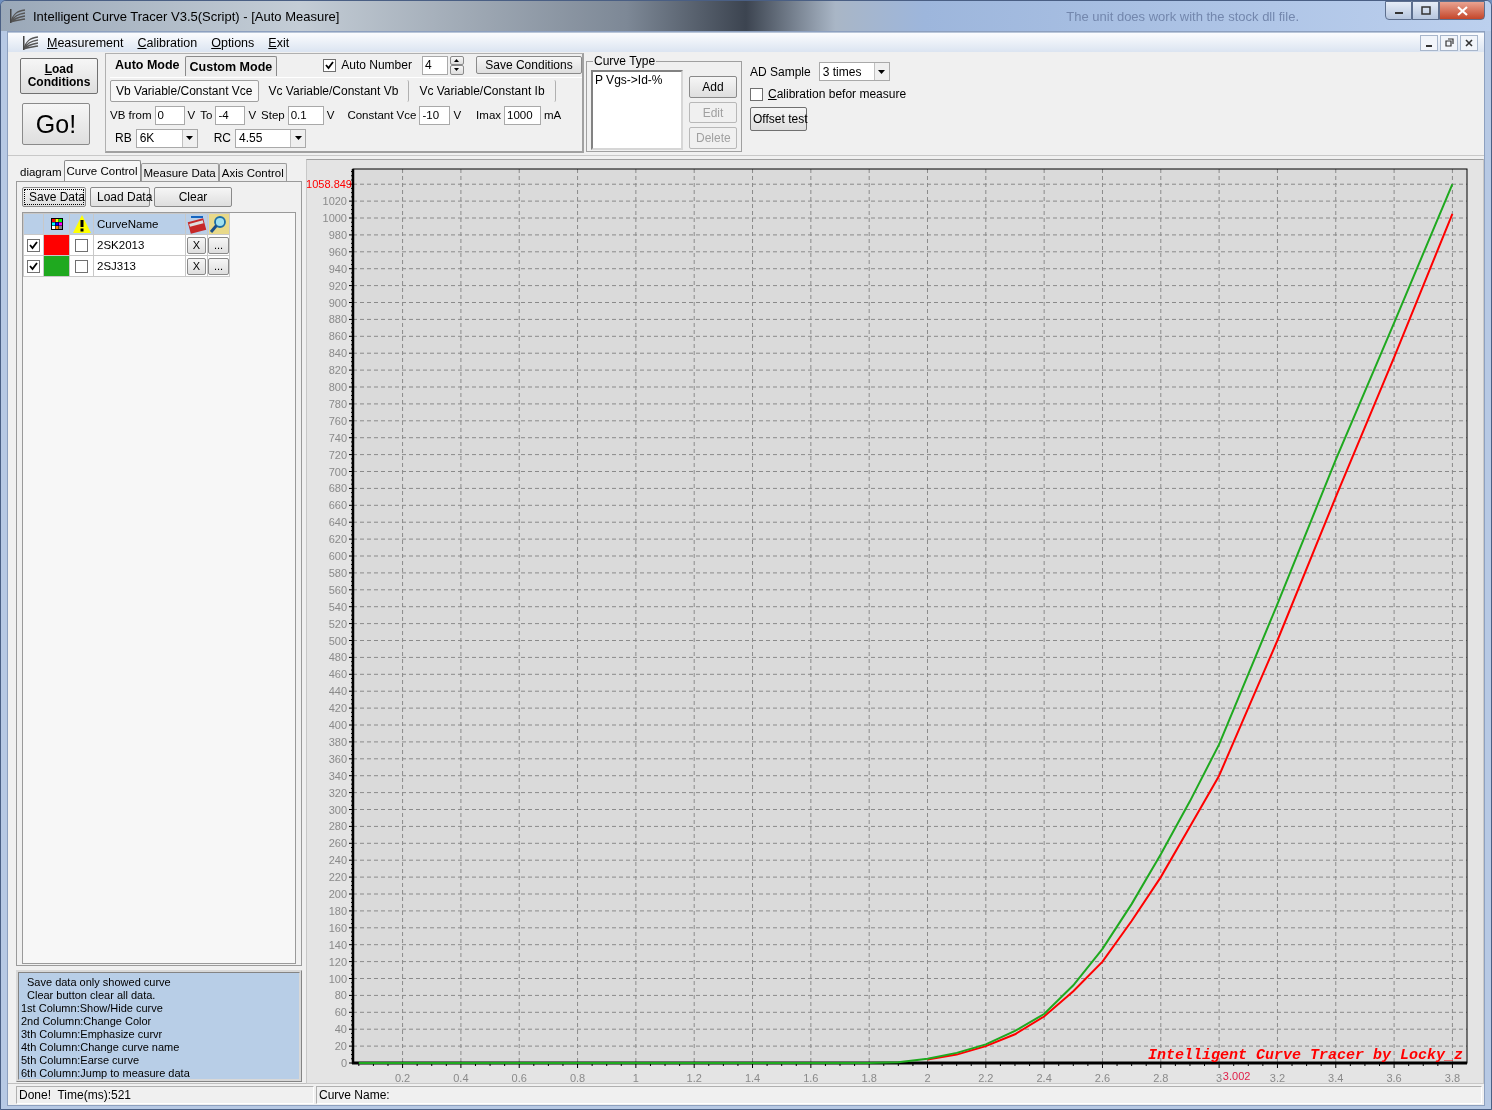 The image size is (1492, 1110). I want to click on tick-label: 160, so click(337, 927).